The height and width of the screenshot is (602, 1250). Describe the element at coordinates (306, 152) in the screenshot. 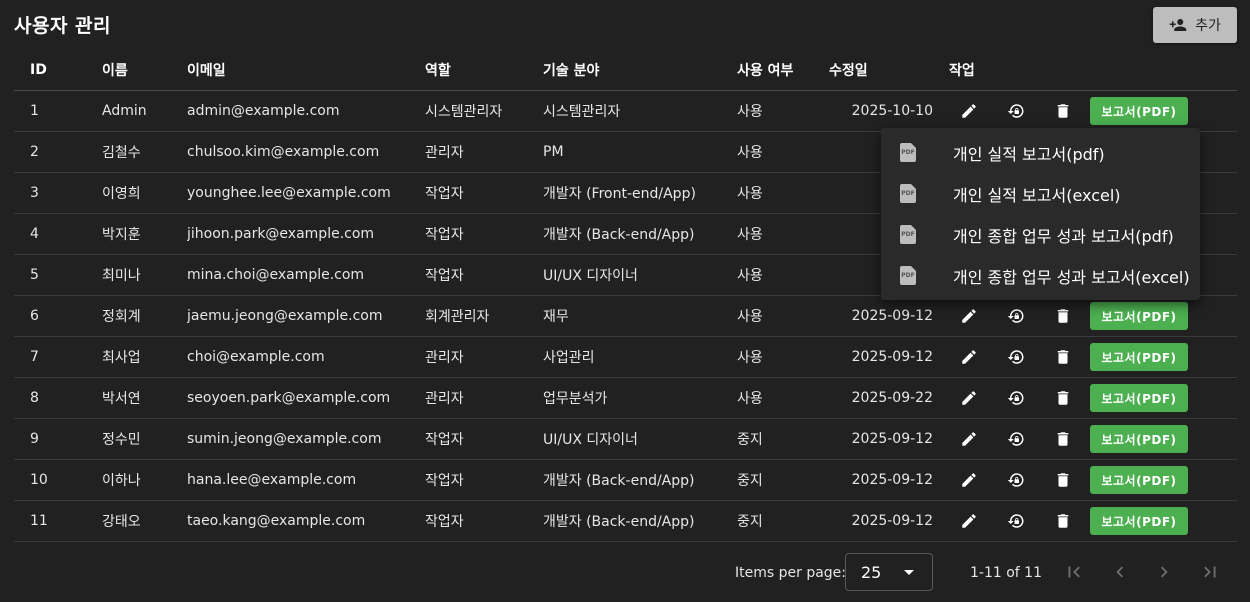

I see `cell-email: chulsoo.kim@example.com` at that location.